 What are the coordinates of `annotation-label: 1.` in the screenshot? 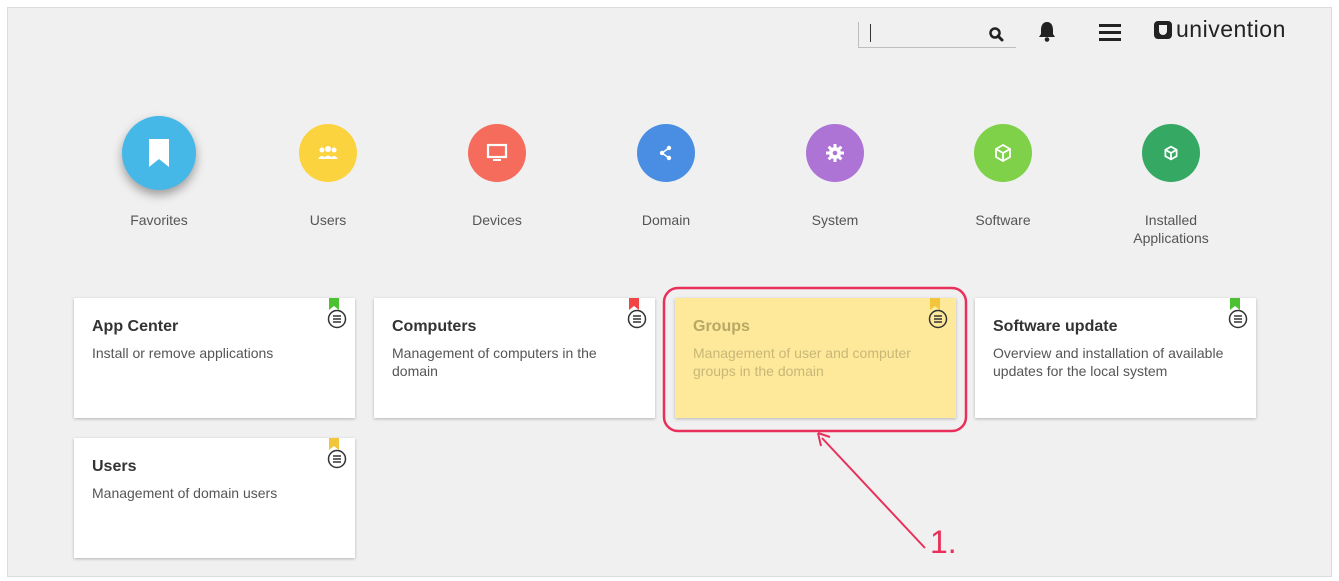 It's located at (943, 542).